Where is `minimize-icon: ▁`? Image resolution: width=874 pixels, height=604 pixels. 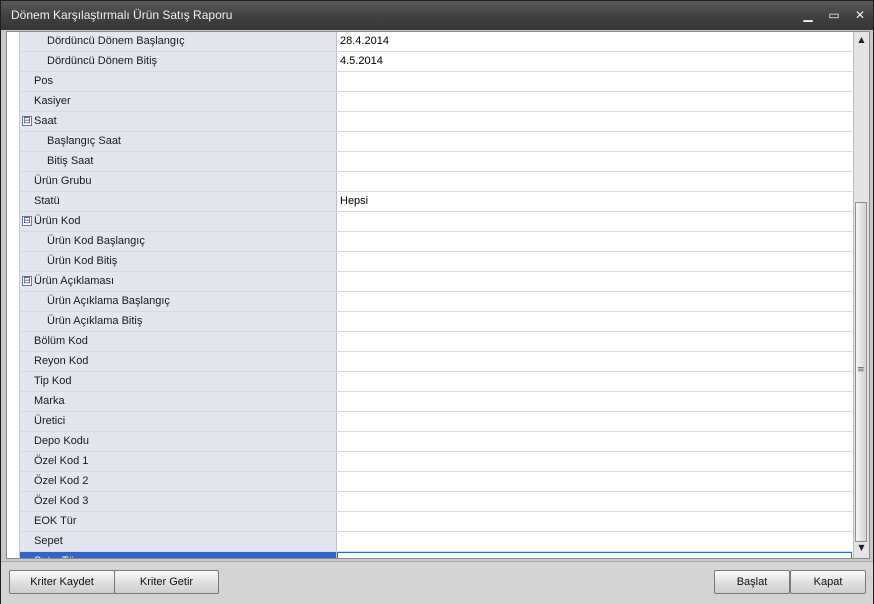
minimize-icon: ▁ is located at coordinates (808, 15).